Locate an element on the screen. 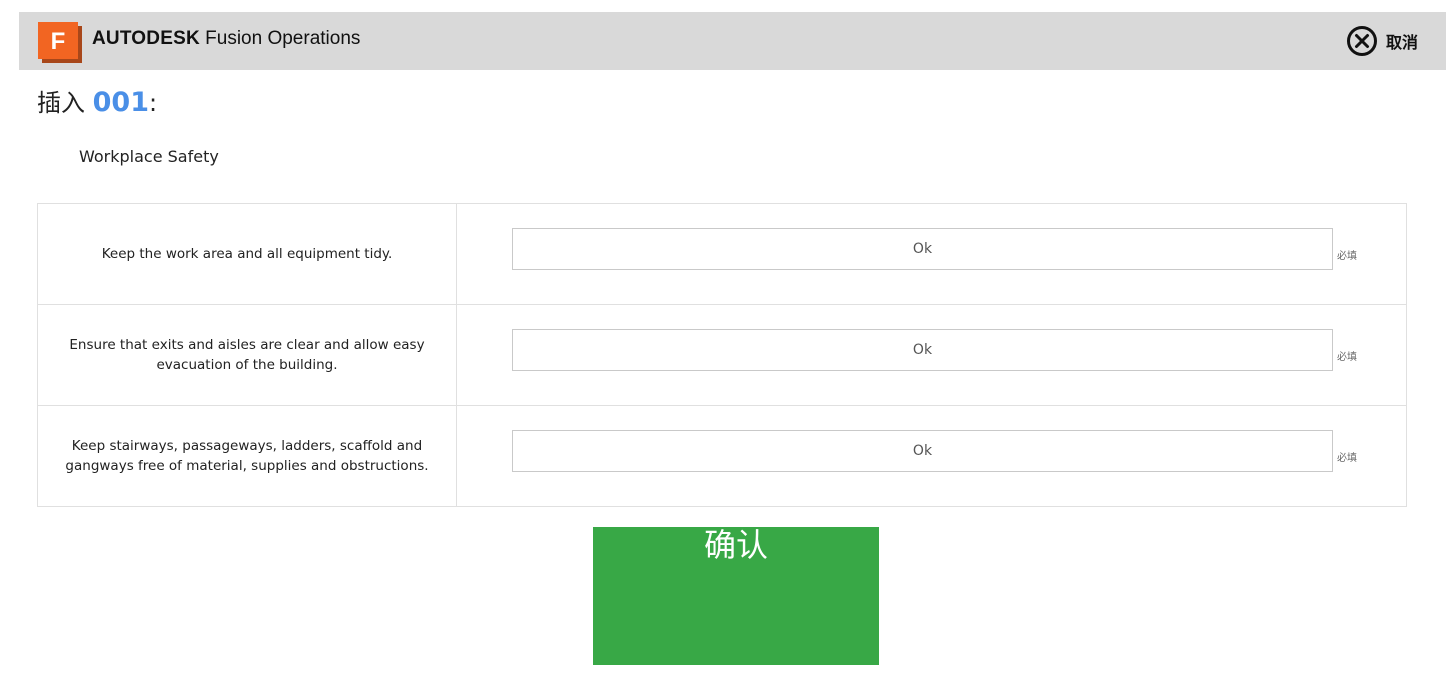  title-prefix: 插入 is located at coordinates (61, 103).